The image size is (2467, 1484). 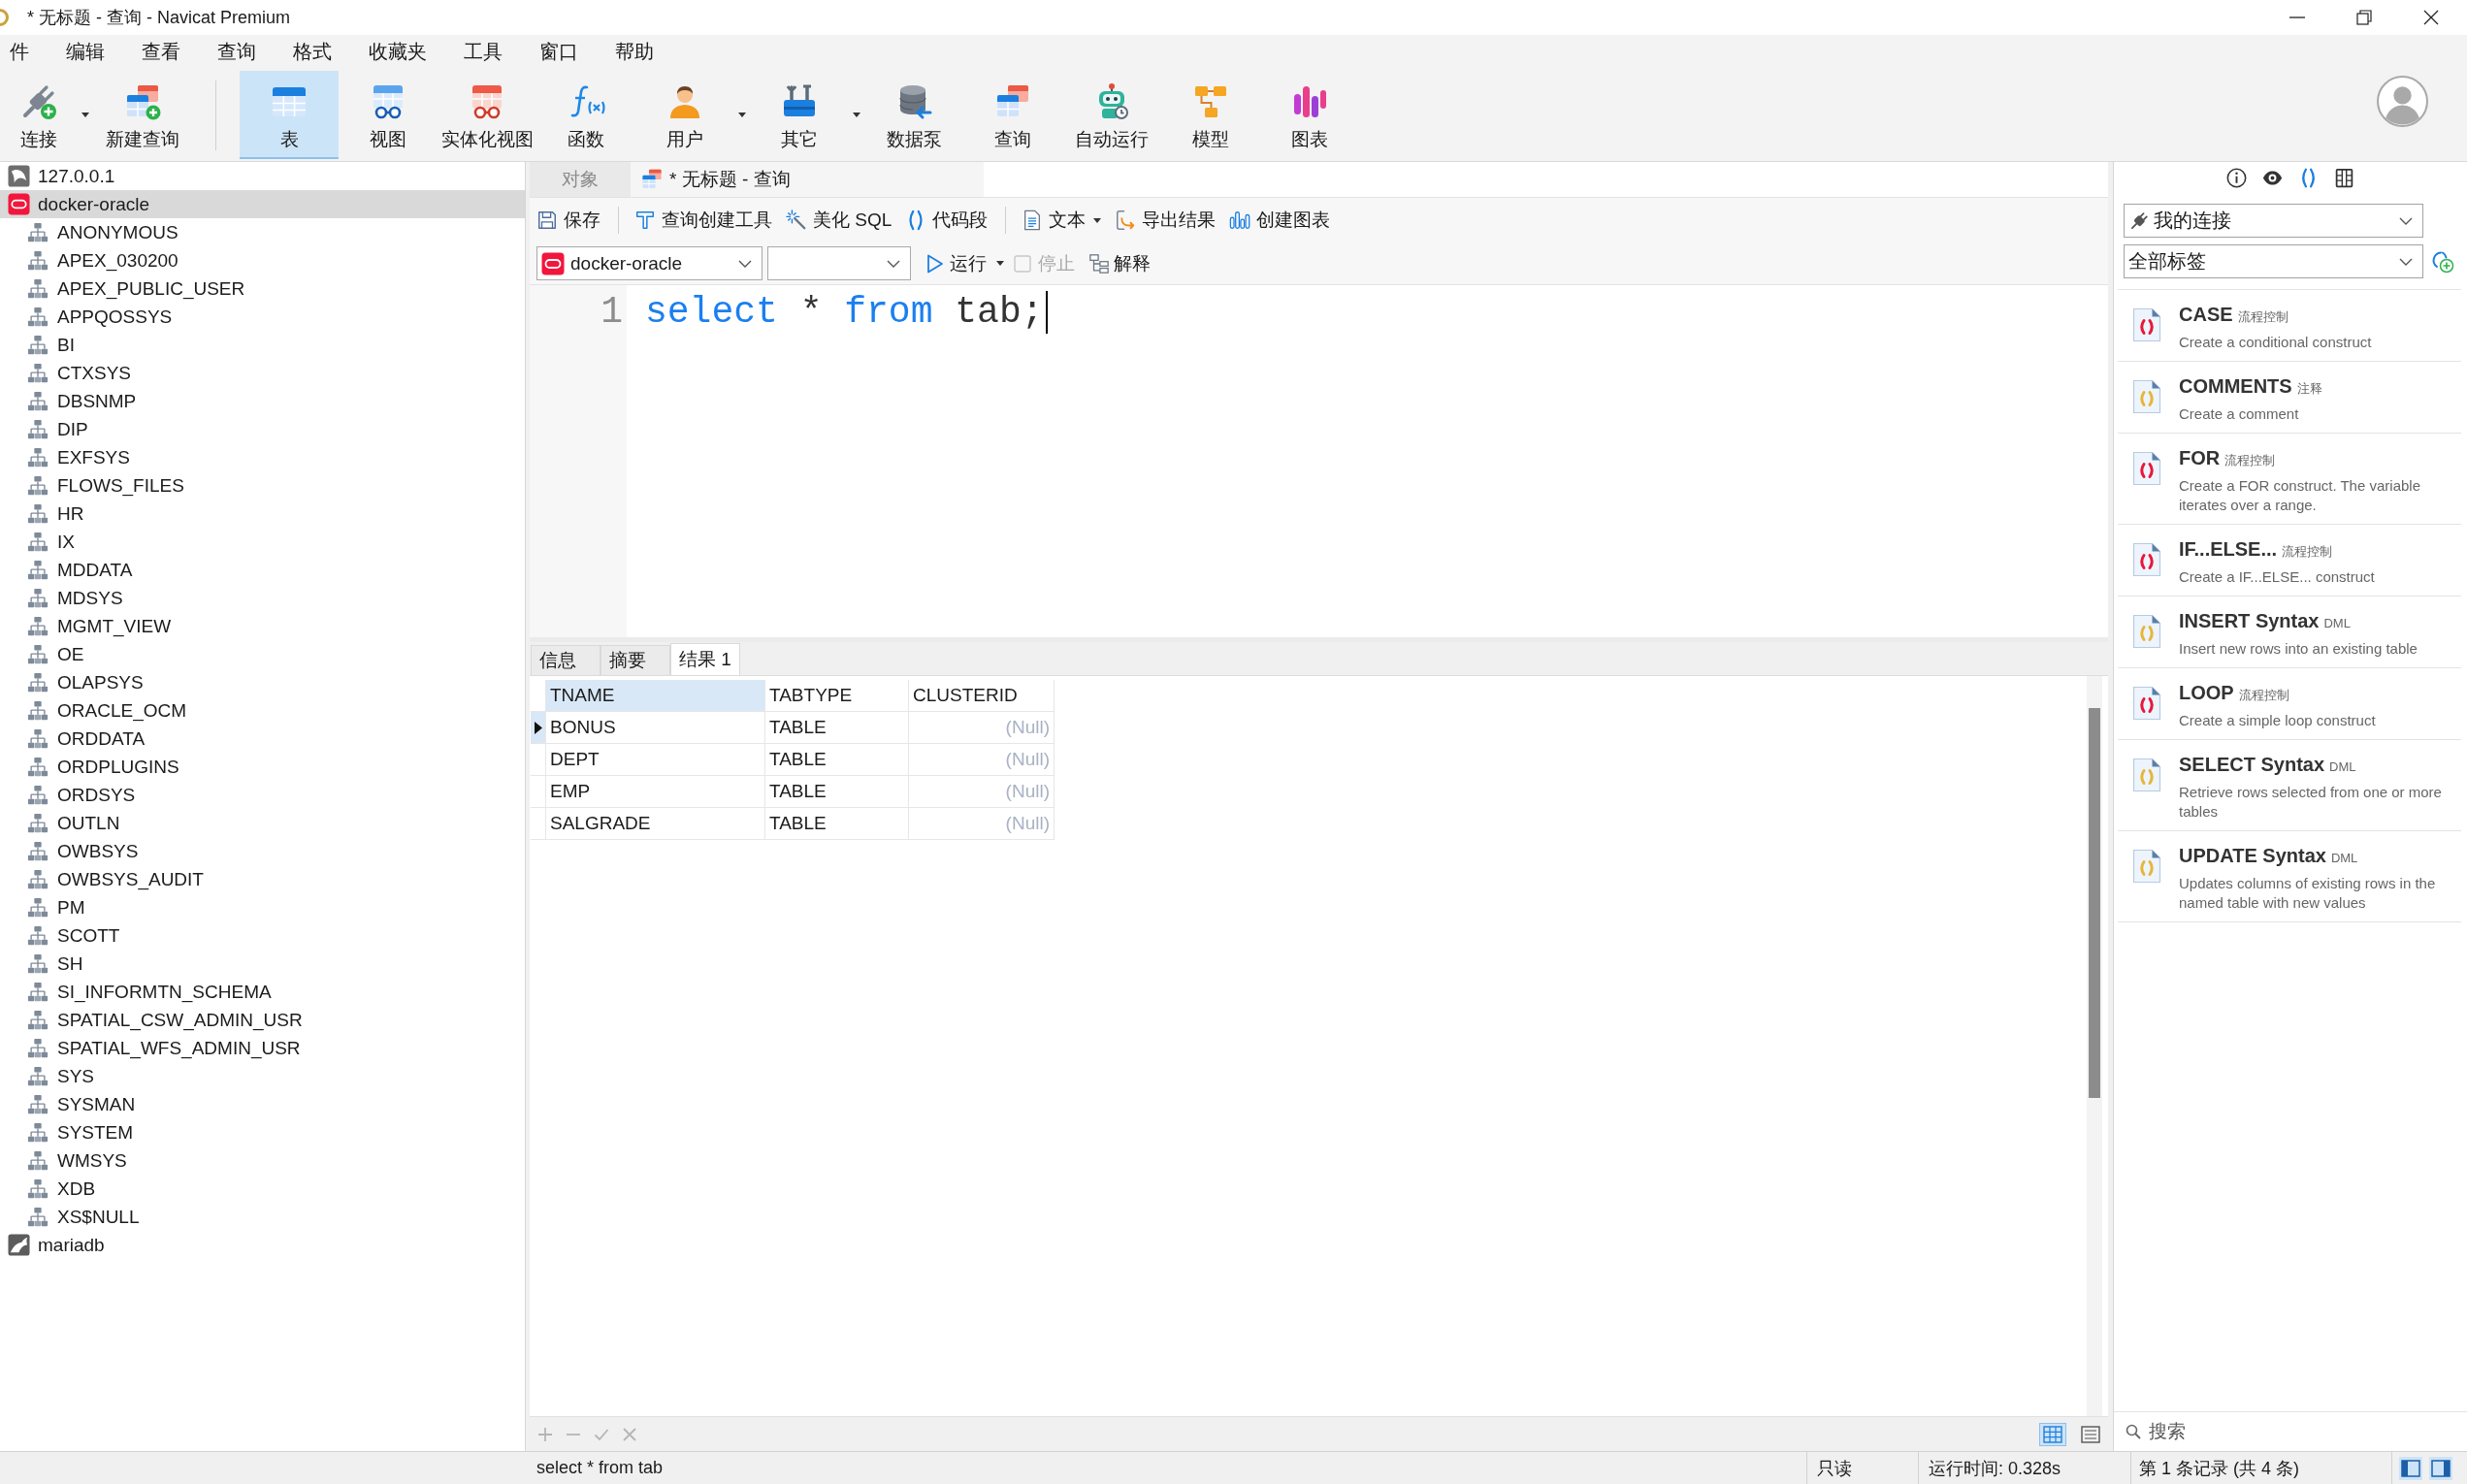 What do you see at coordinates (483, 52) in the screenshot?
I see `menu-item: 工具` at bounding box center [483, 52].